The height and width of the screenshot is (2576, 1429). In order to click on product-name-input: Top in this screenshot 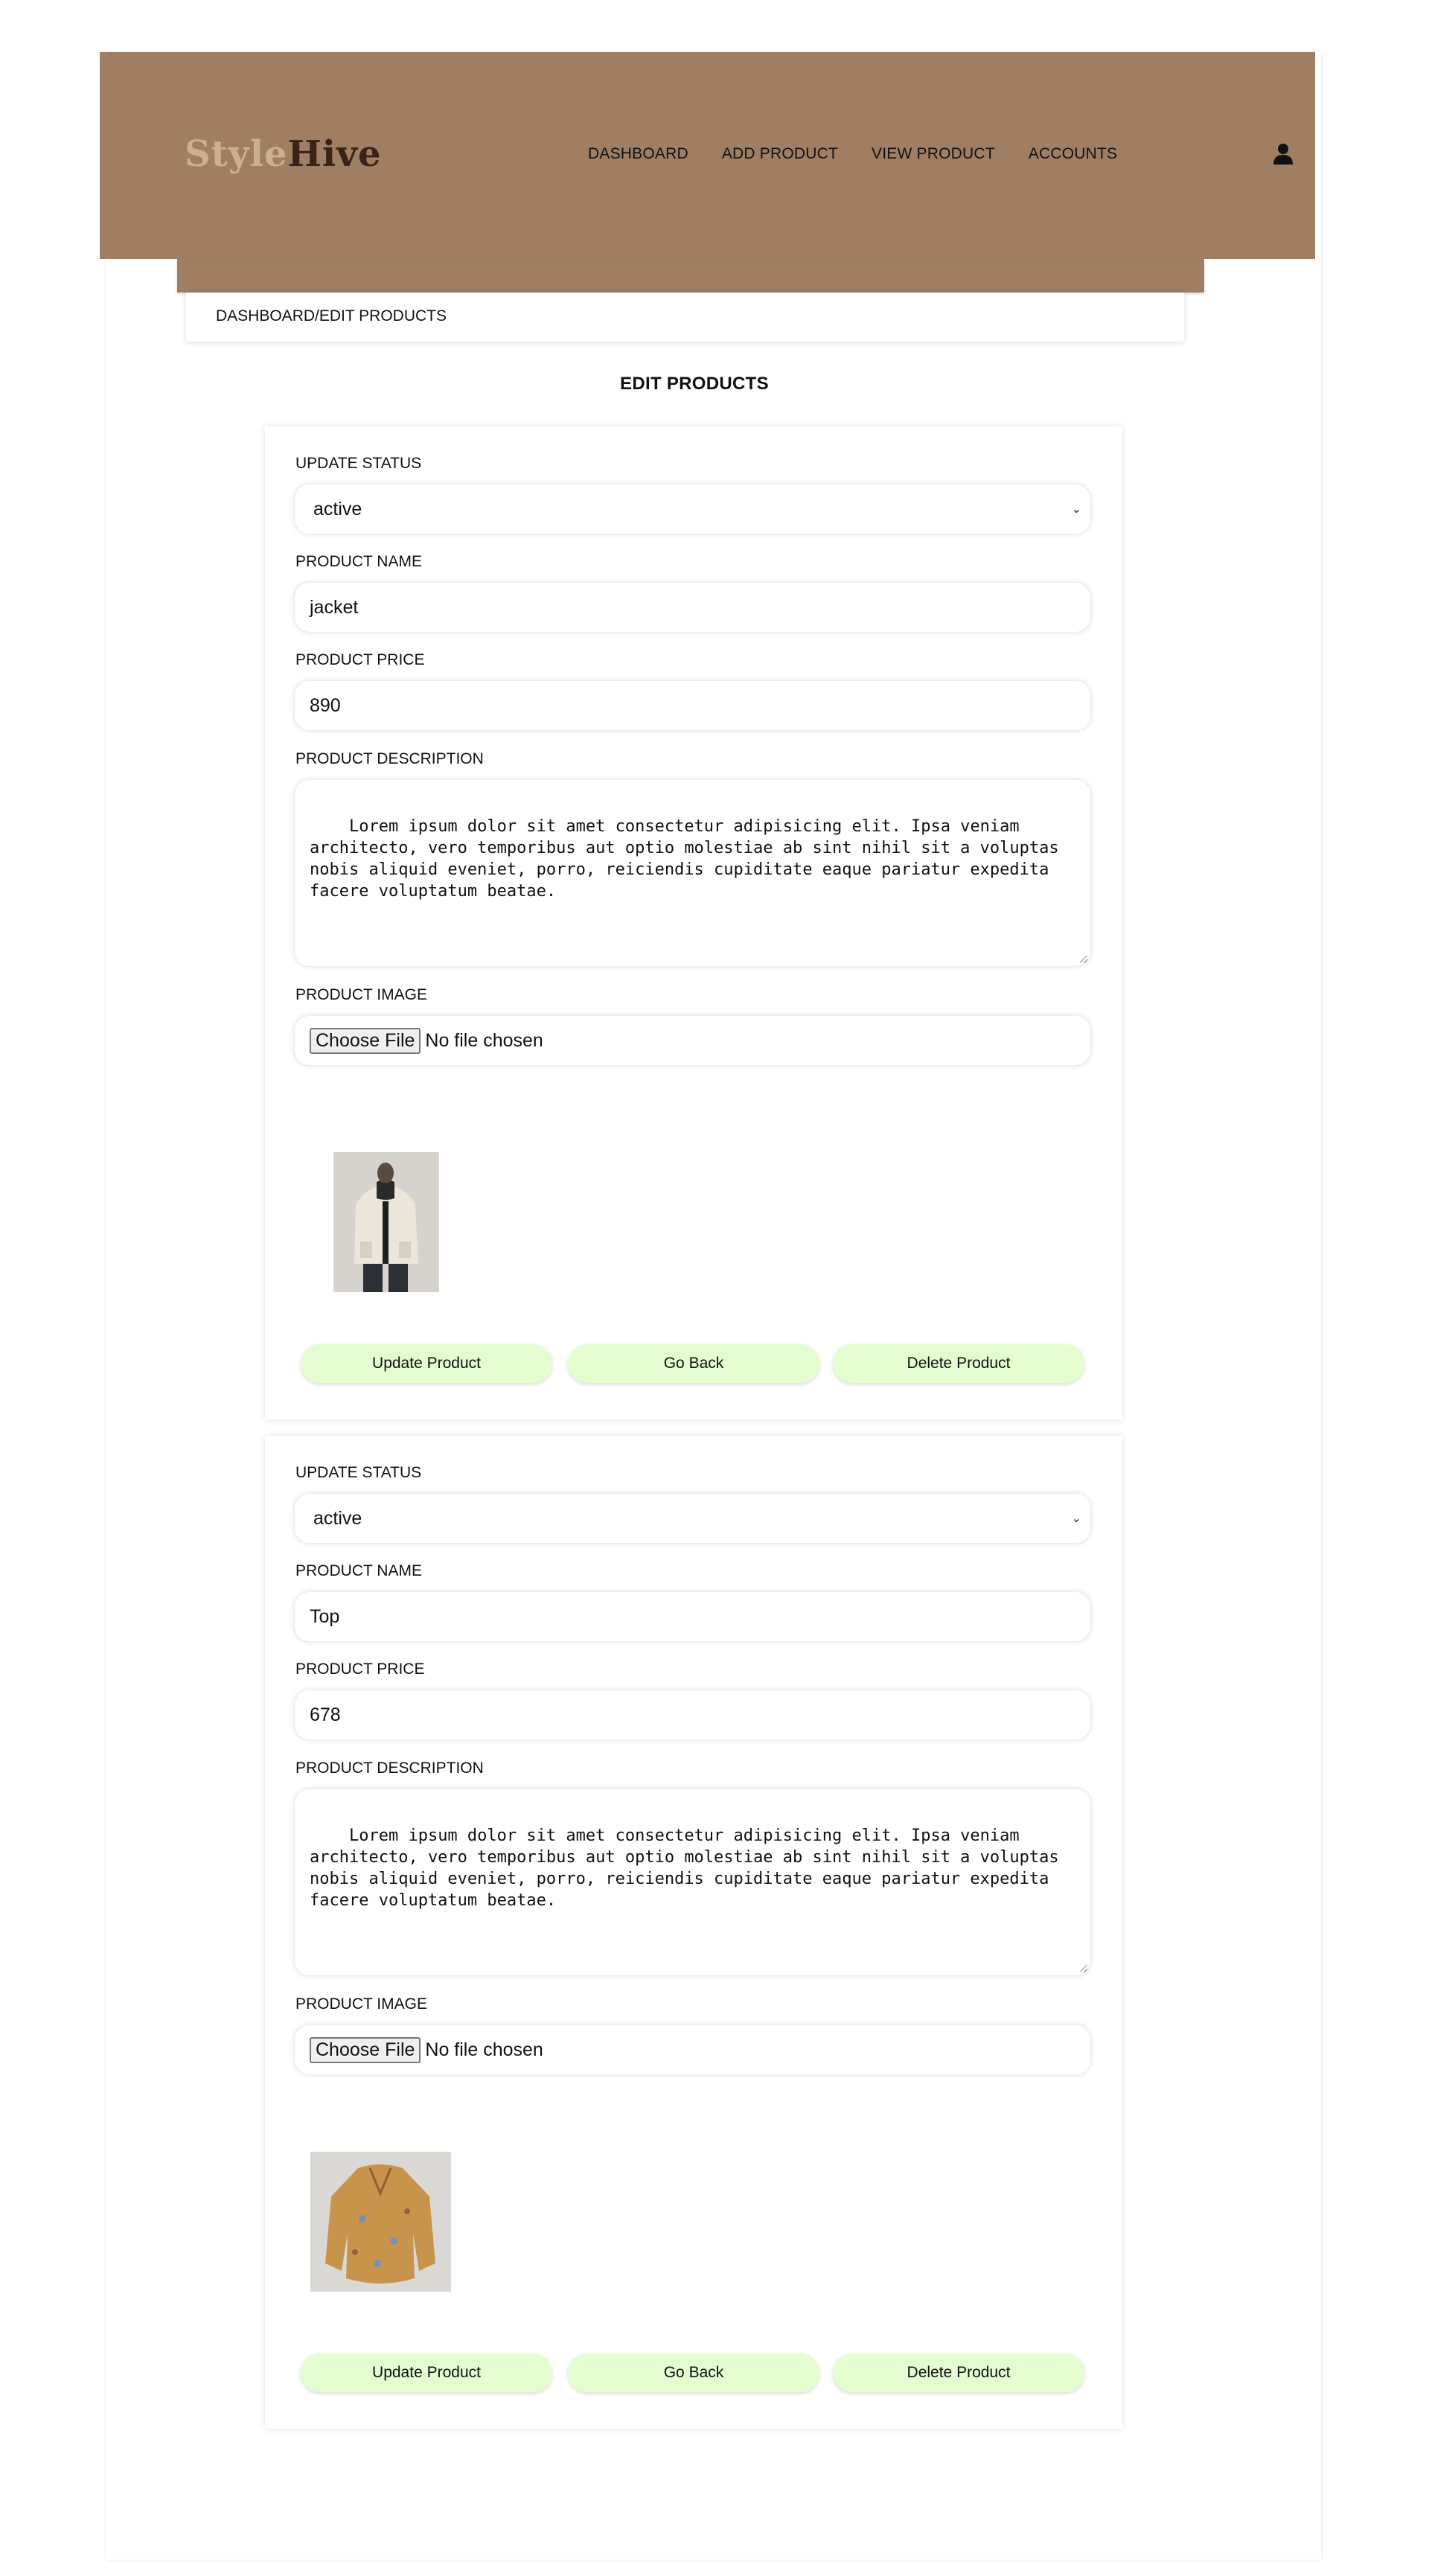, I will do `click(692, 1616)`.